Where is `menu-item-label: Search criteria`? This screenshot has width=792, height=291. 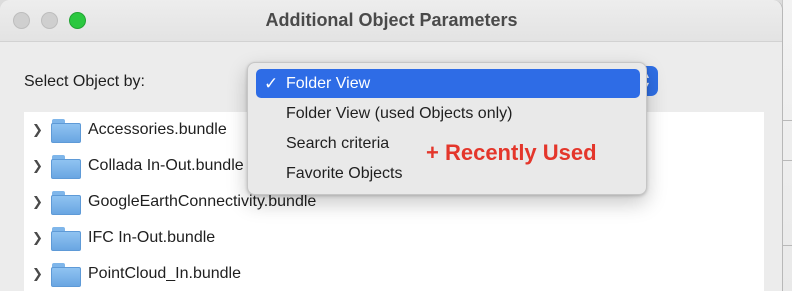
menu-item-label: Search criteria is located at coordinates (338, 143).